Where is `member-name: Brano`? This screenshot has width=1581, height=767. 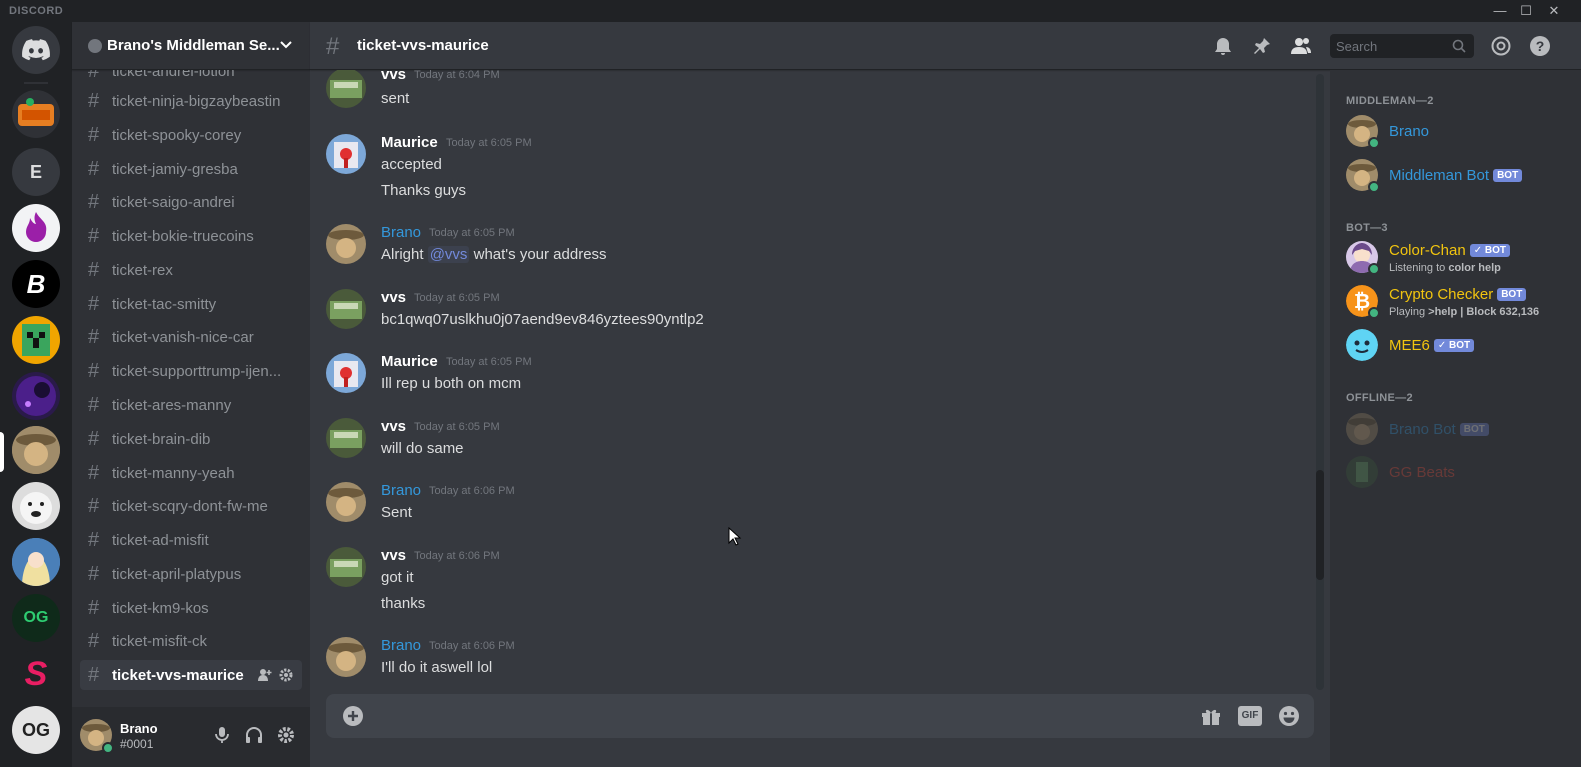
member-name: Brano is located at coordinates (1409, 131).